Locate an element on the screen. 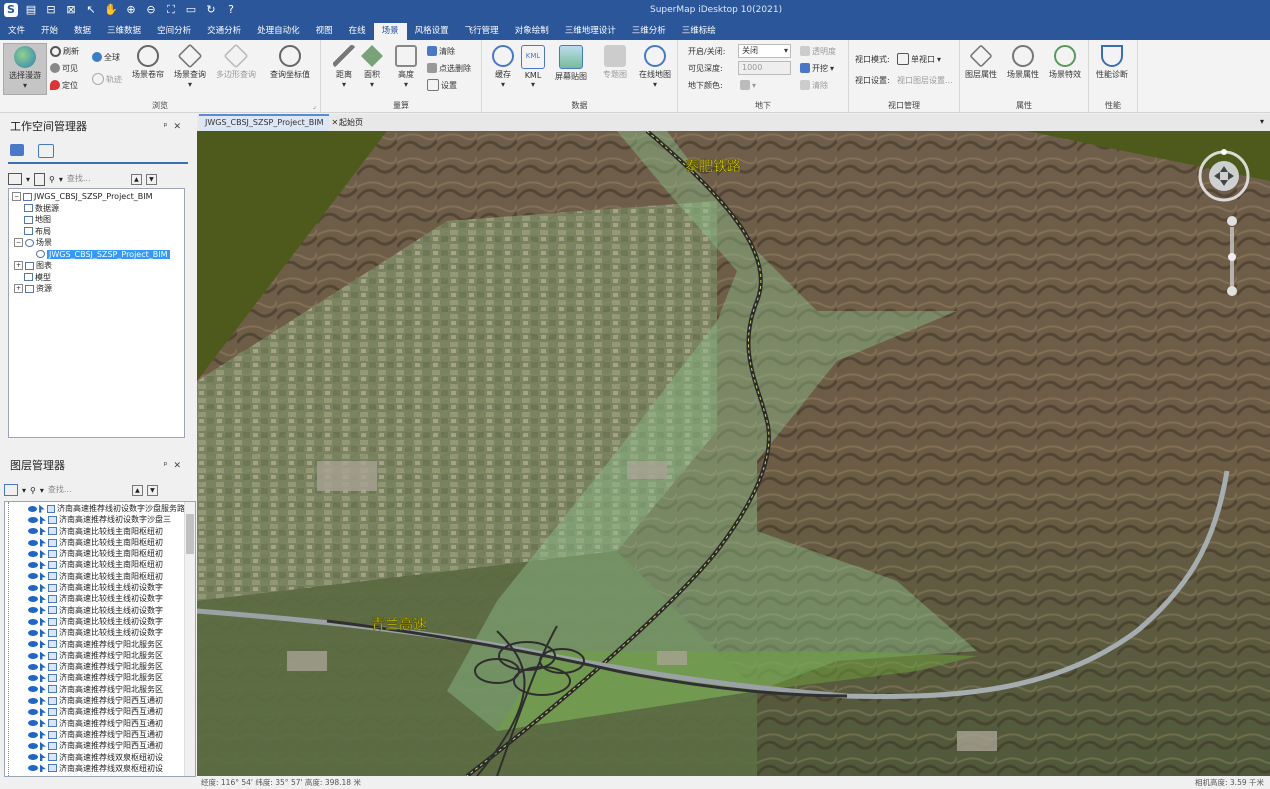 The height and width of the screenshot is (789, 1270). excavate-button: 开挖 ▾ is located at coordinates (817, 68).